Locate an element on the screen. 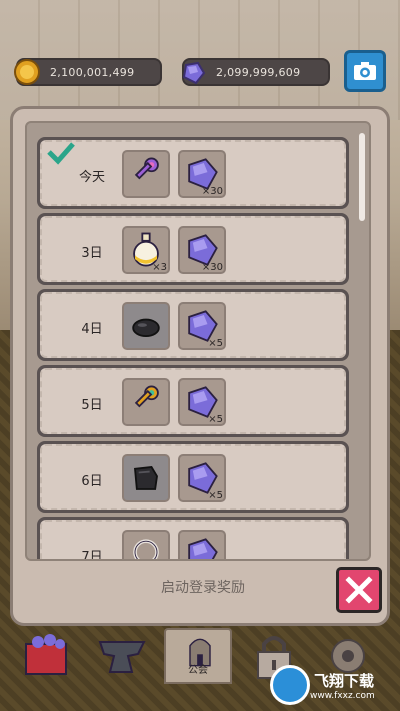  tab-guild: 公会 is located at coordinates (198, 656).